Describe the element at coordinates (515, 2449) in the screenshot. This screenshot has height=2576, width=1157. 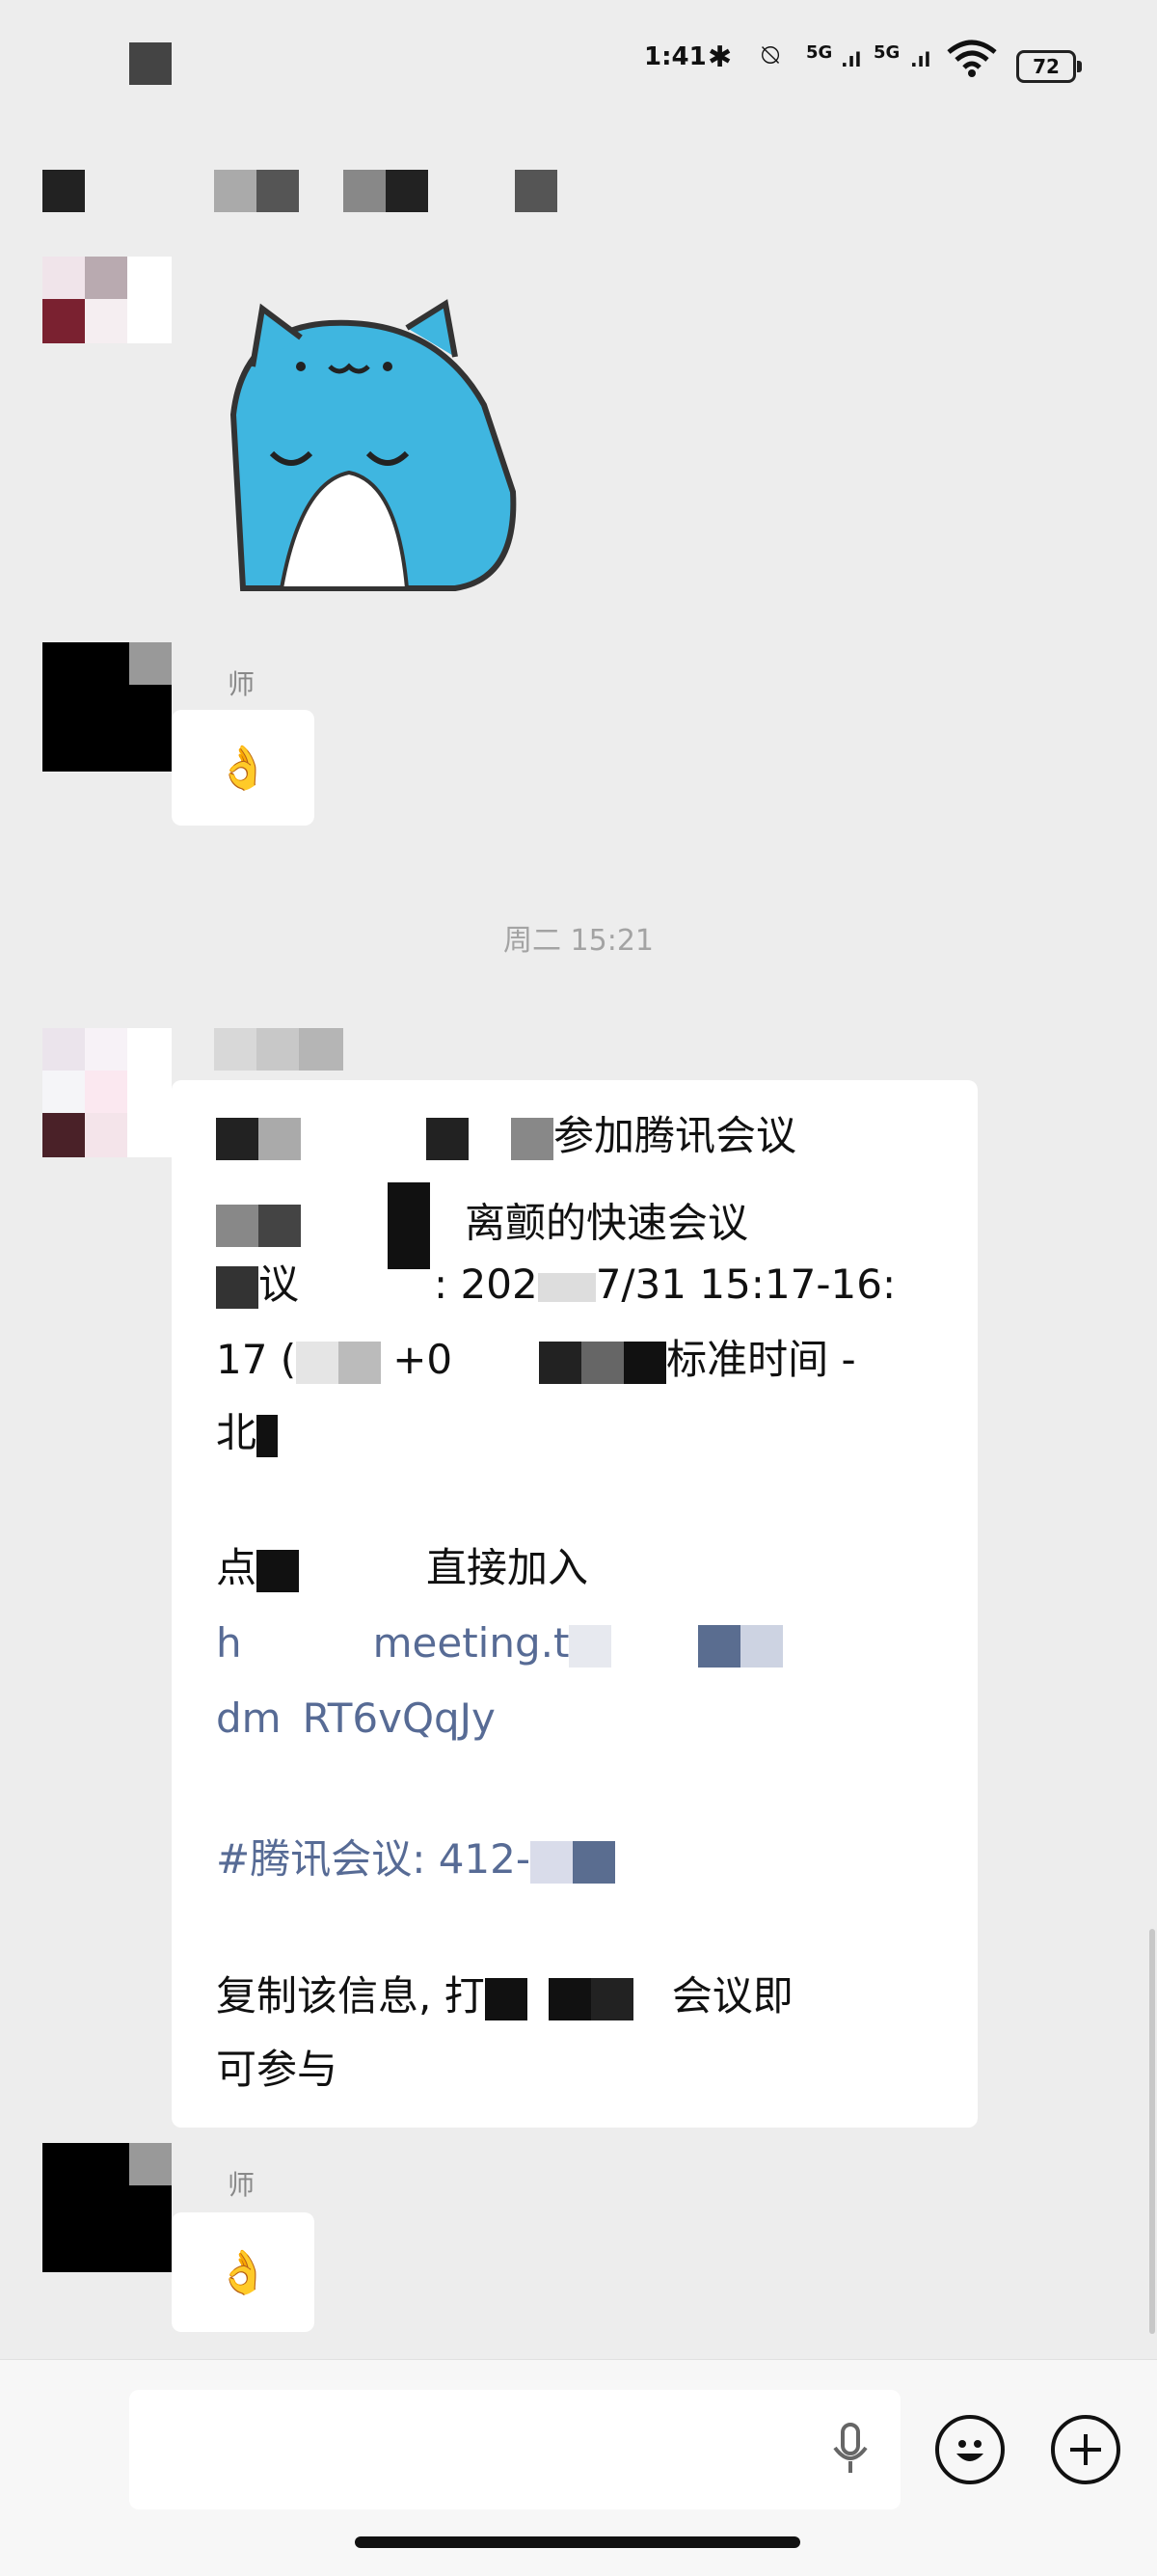
I see `message-input` at that location.